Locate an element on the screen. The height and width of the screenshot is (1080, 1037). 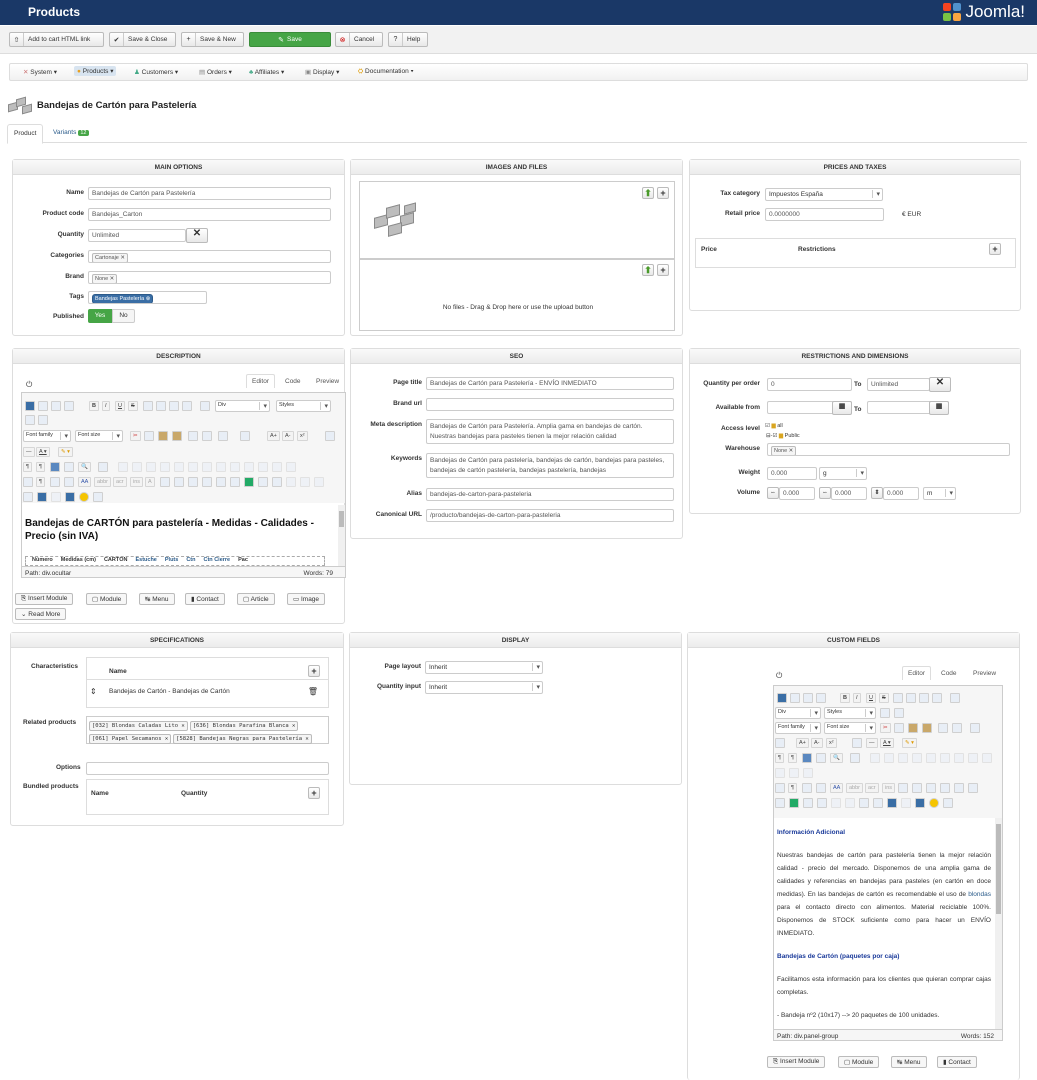
weight-unit-select: g is located at coordinates (843, 473).